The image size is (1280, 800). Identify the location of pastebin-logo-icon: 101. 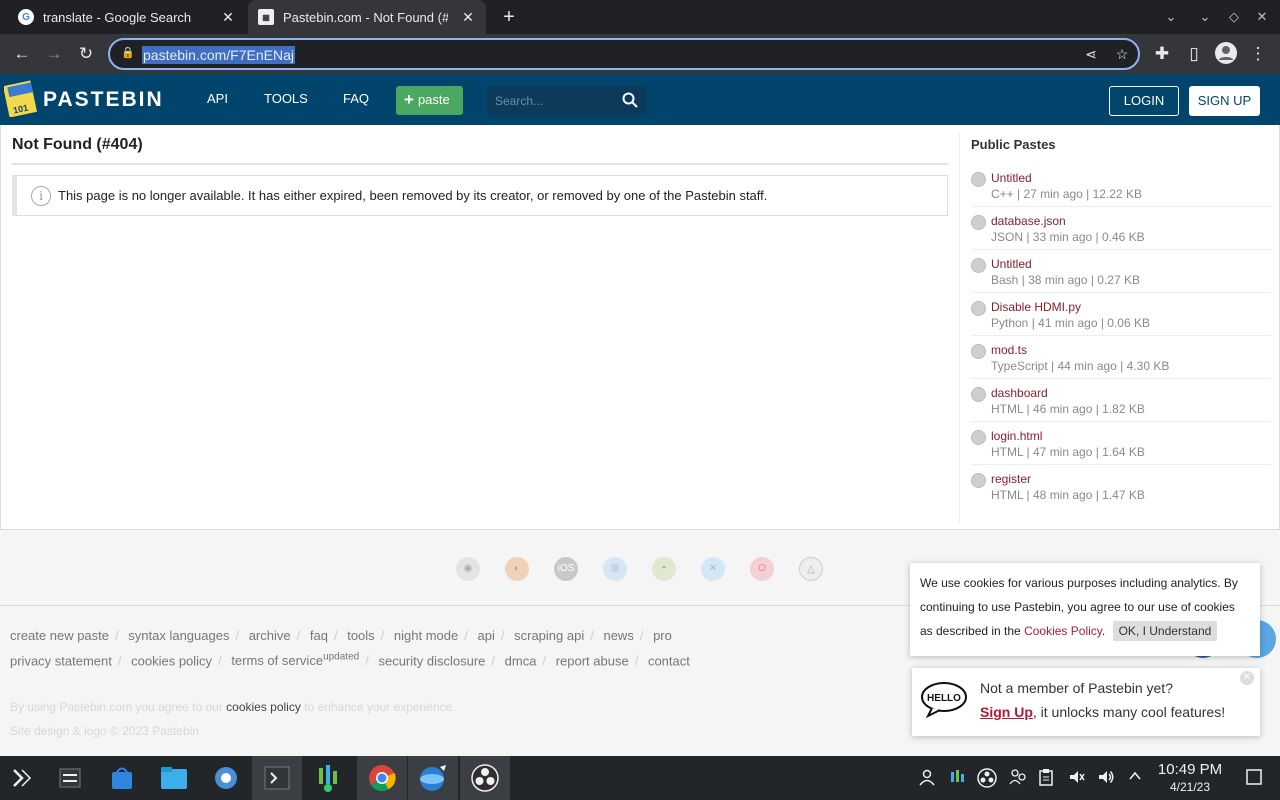
(20, 98).